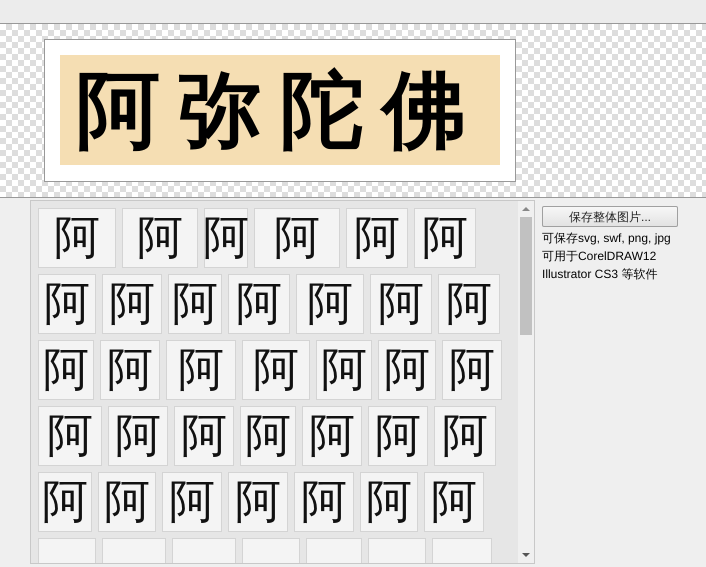  What do you see at coordinates (526, 382) in the screenshot?
I see `scrollbar` at bounding box center [526, 382].